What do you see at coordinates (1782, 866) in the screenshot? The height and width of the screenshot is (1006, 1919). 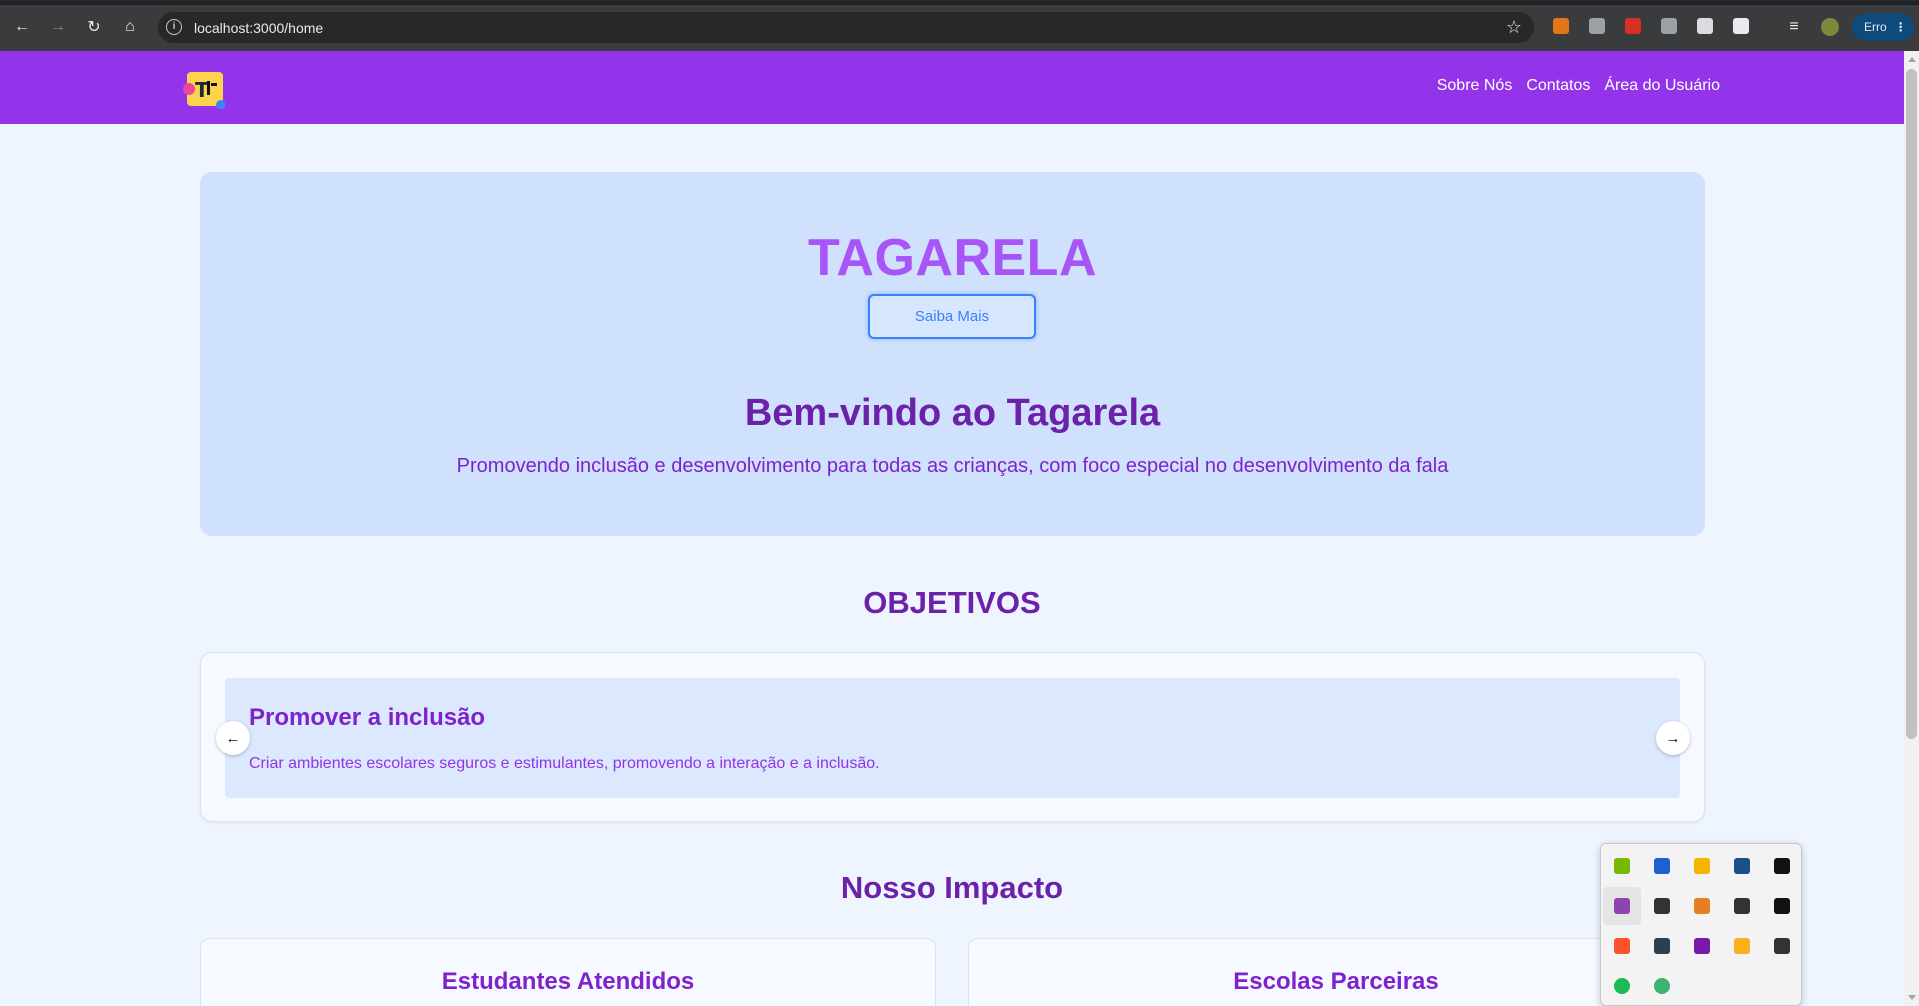 I see `g-hub-icon` at bounding box center [1782, 866].